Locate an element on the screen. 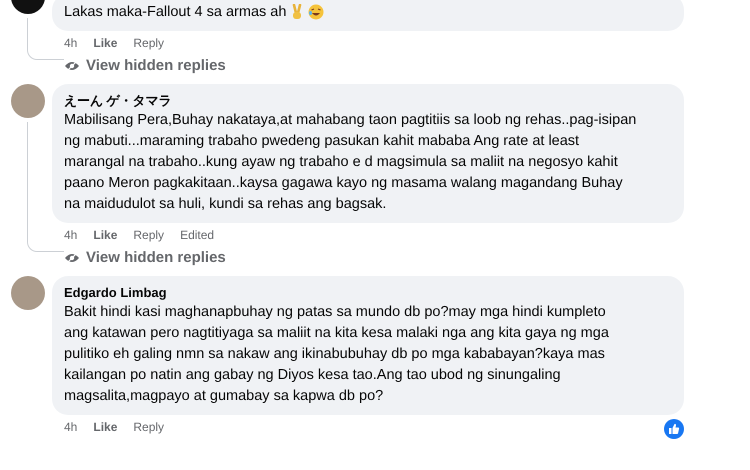 Image resolution: width=750 pixels, height=470 pixels. comment-author: Edgardo Limbag is located at coordinates (368, 293).